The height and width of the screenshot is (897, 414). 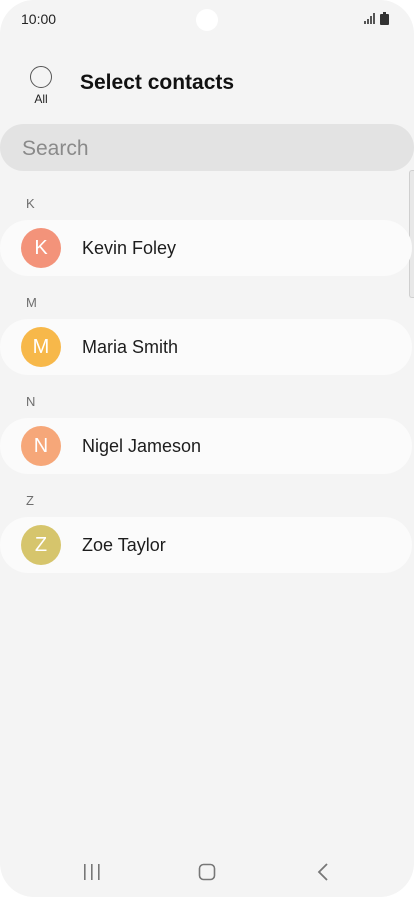 What do you see at coordinates (31, 302) in the screenshot?
I see `section-header-m: M` at bounding box center [31, 302].